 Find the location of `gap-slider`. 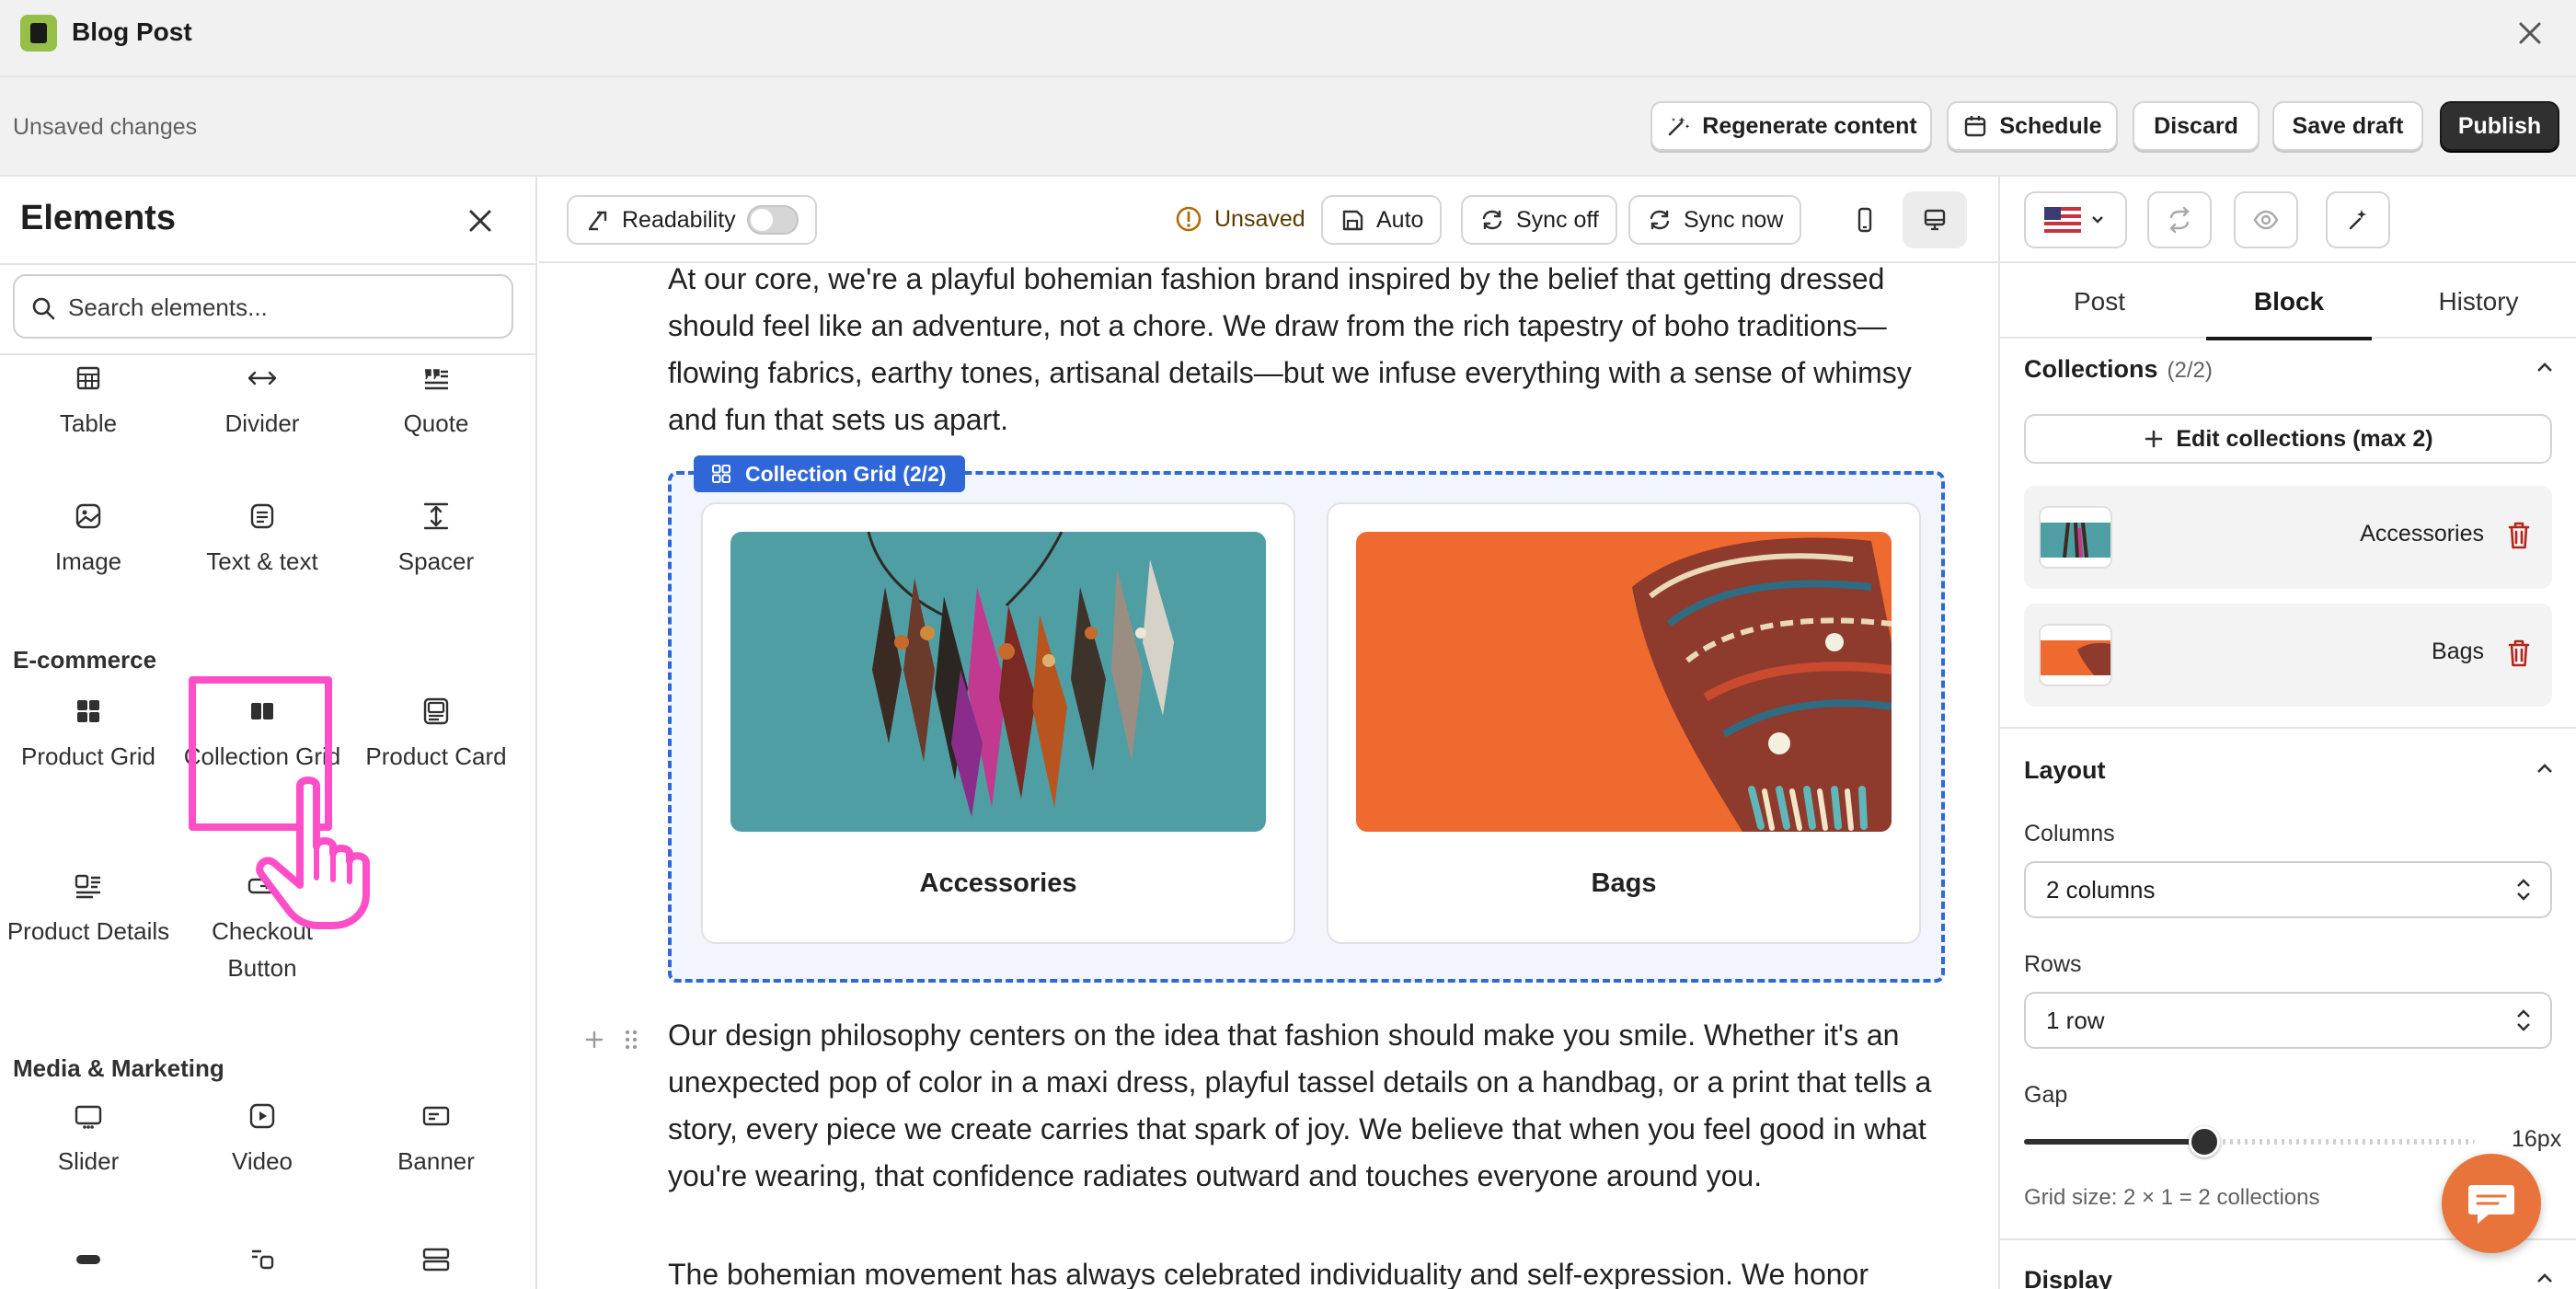

gap-slider is located at coordinates (2249, 1141).